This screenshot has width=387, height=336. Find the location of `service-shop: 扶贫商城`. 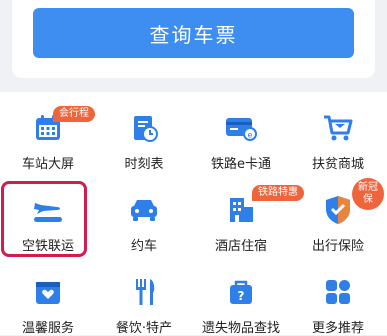

service-shop: 扶贫商城 is located at coordinates (338, 132).